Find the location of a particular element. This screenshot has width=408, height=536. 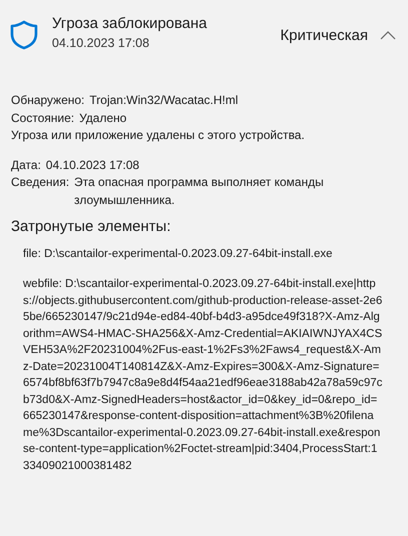

field-label: Дата: is located at coordinates (26, 165).